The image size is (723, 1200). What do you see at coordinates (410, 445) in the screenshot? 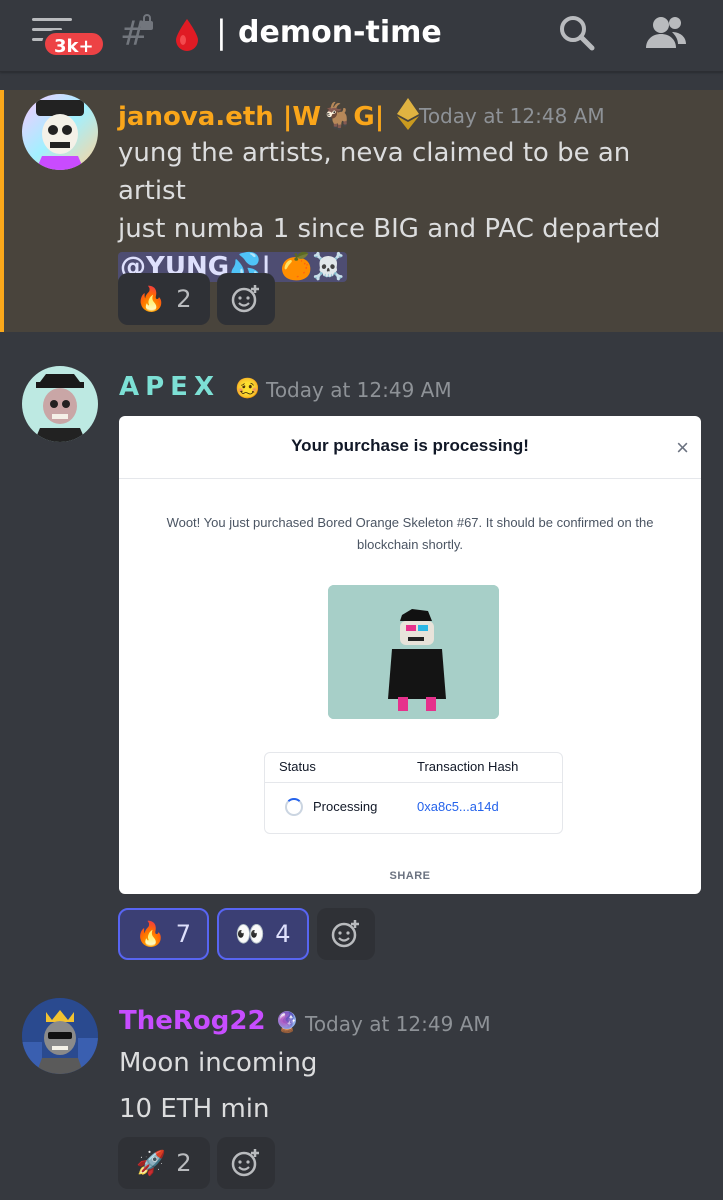
I see `modal-title: Your purchase is processing!` at bounding box center [410, 445].